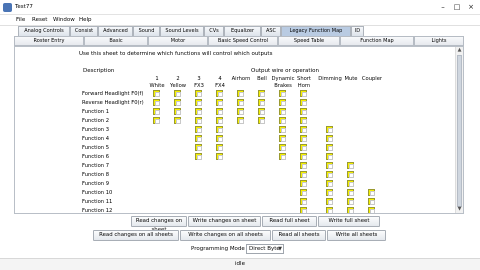 This screenshot has height=270, width=480. I want to click on scroll-down-icon: ▼, so click(459, 209).